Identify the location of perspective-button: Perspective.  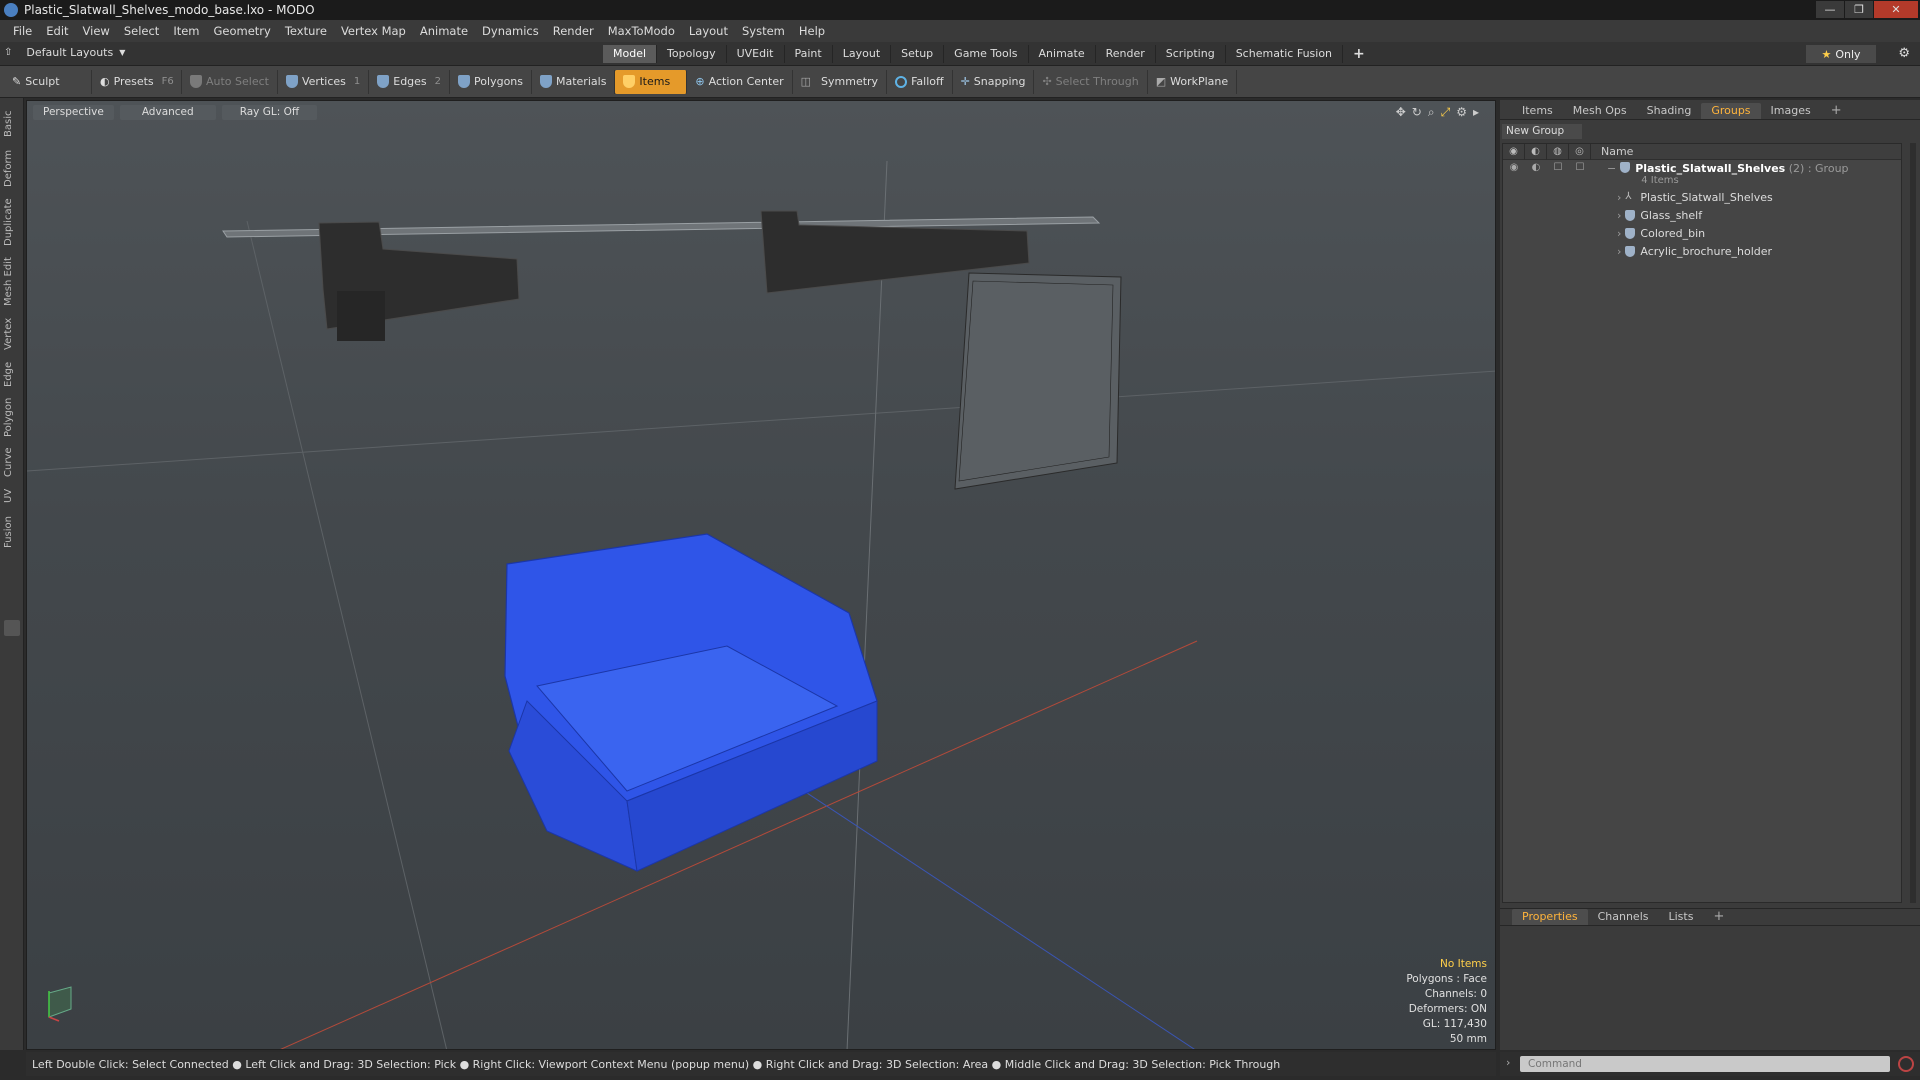
(73, 112).